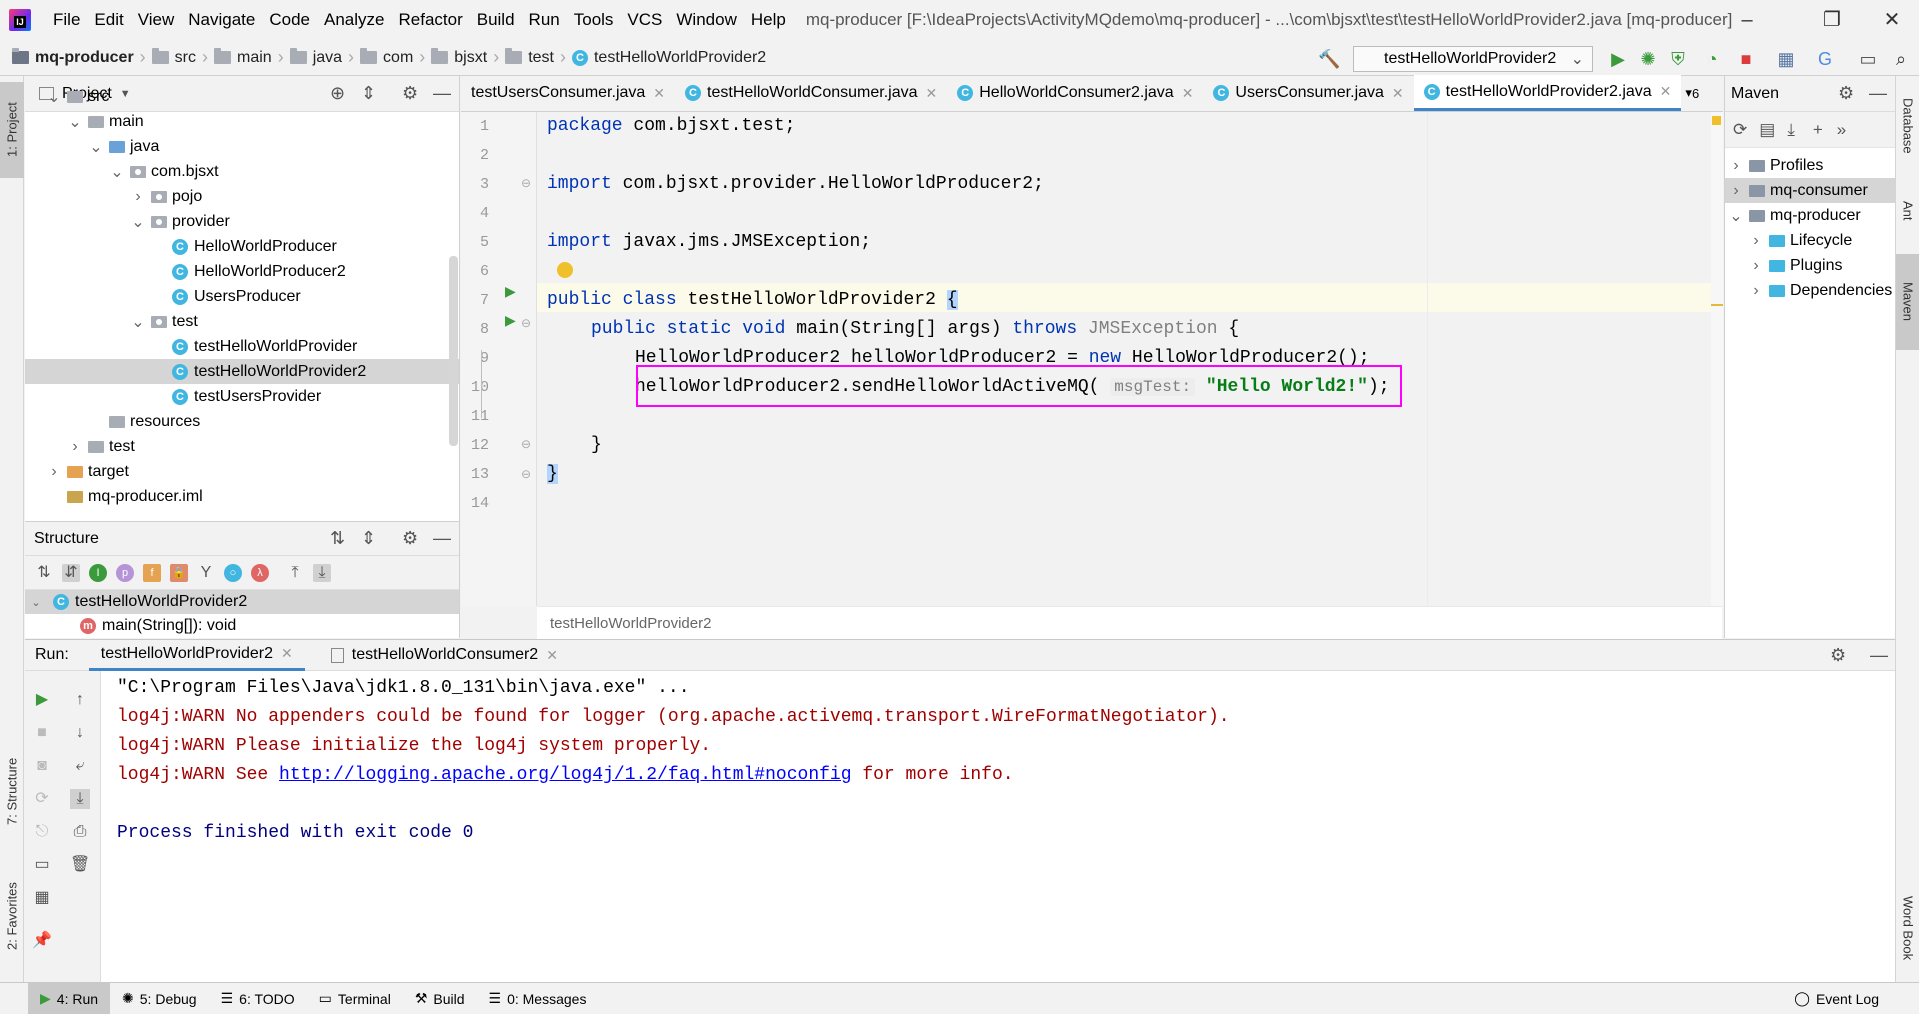 The width and height of the screenshot is (1919, 1014). I want to click on menu-code: Code, so click(289, 20).